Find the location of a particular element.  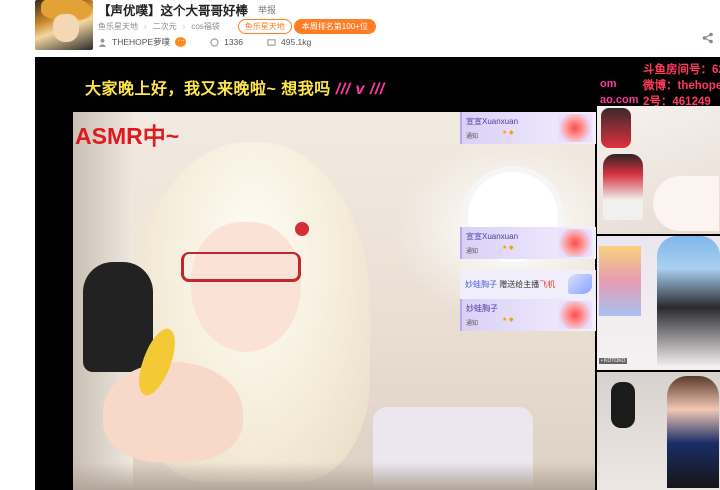

gift-notification: 妙蛙胸子 通知 ★ ◆ is located at coordinates (528, 315).